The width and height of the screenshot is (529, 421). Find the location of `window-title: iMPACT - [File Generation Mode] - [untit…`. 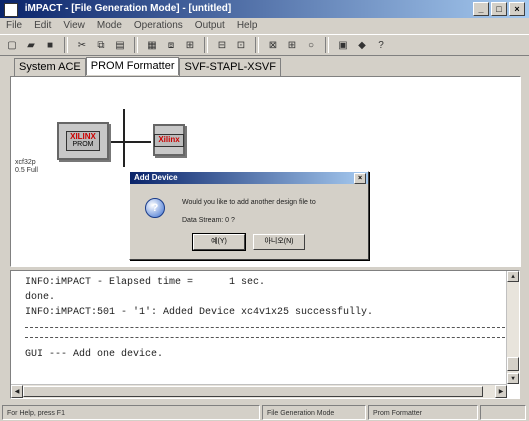

window-title: iMPACT - [File Generation Mode] - [untit… is located at coordinates (128, 8).